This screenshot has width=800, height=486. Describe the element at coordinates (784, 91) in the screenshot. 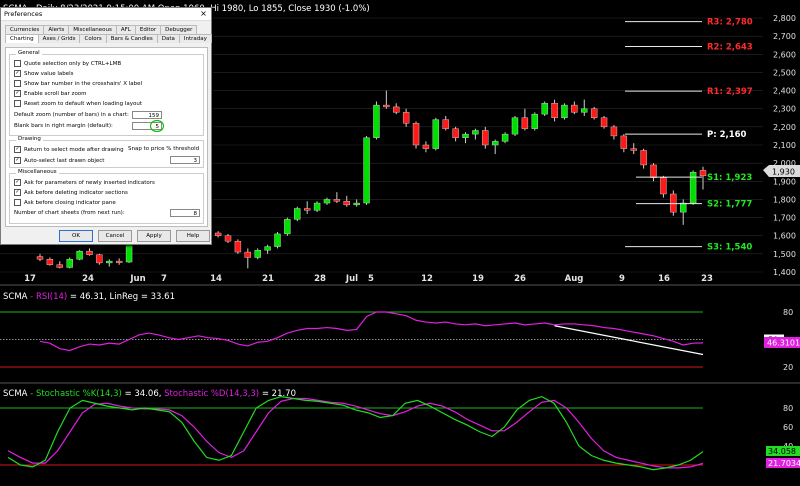

I see `price-tick-label: 2,400` at that location.